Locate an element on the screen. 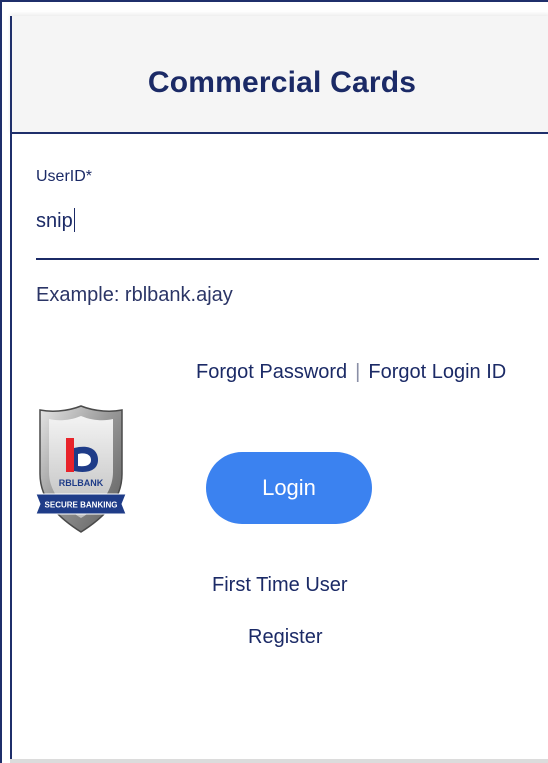  userid-input: snip is located at coordinates (55, 220).